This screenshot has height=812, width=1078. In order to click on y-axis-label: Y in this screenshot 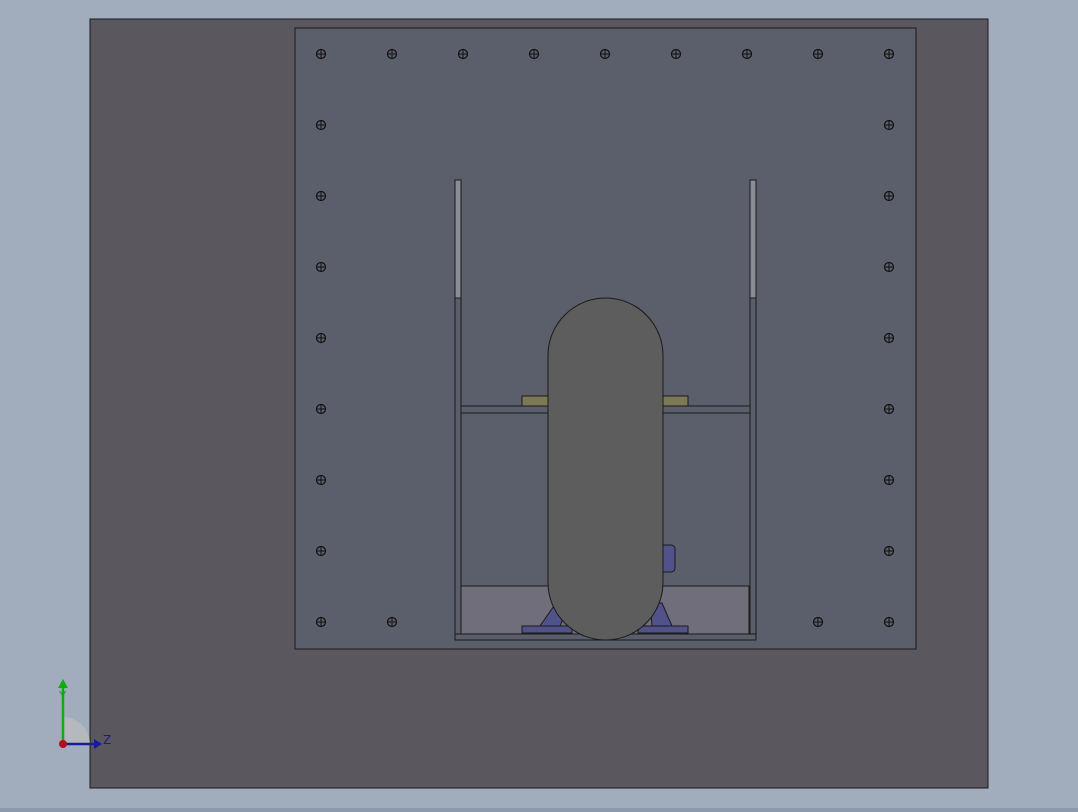, I will do `click(62, 696)`.